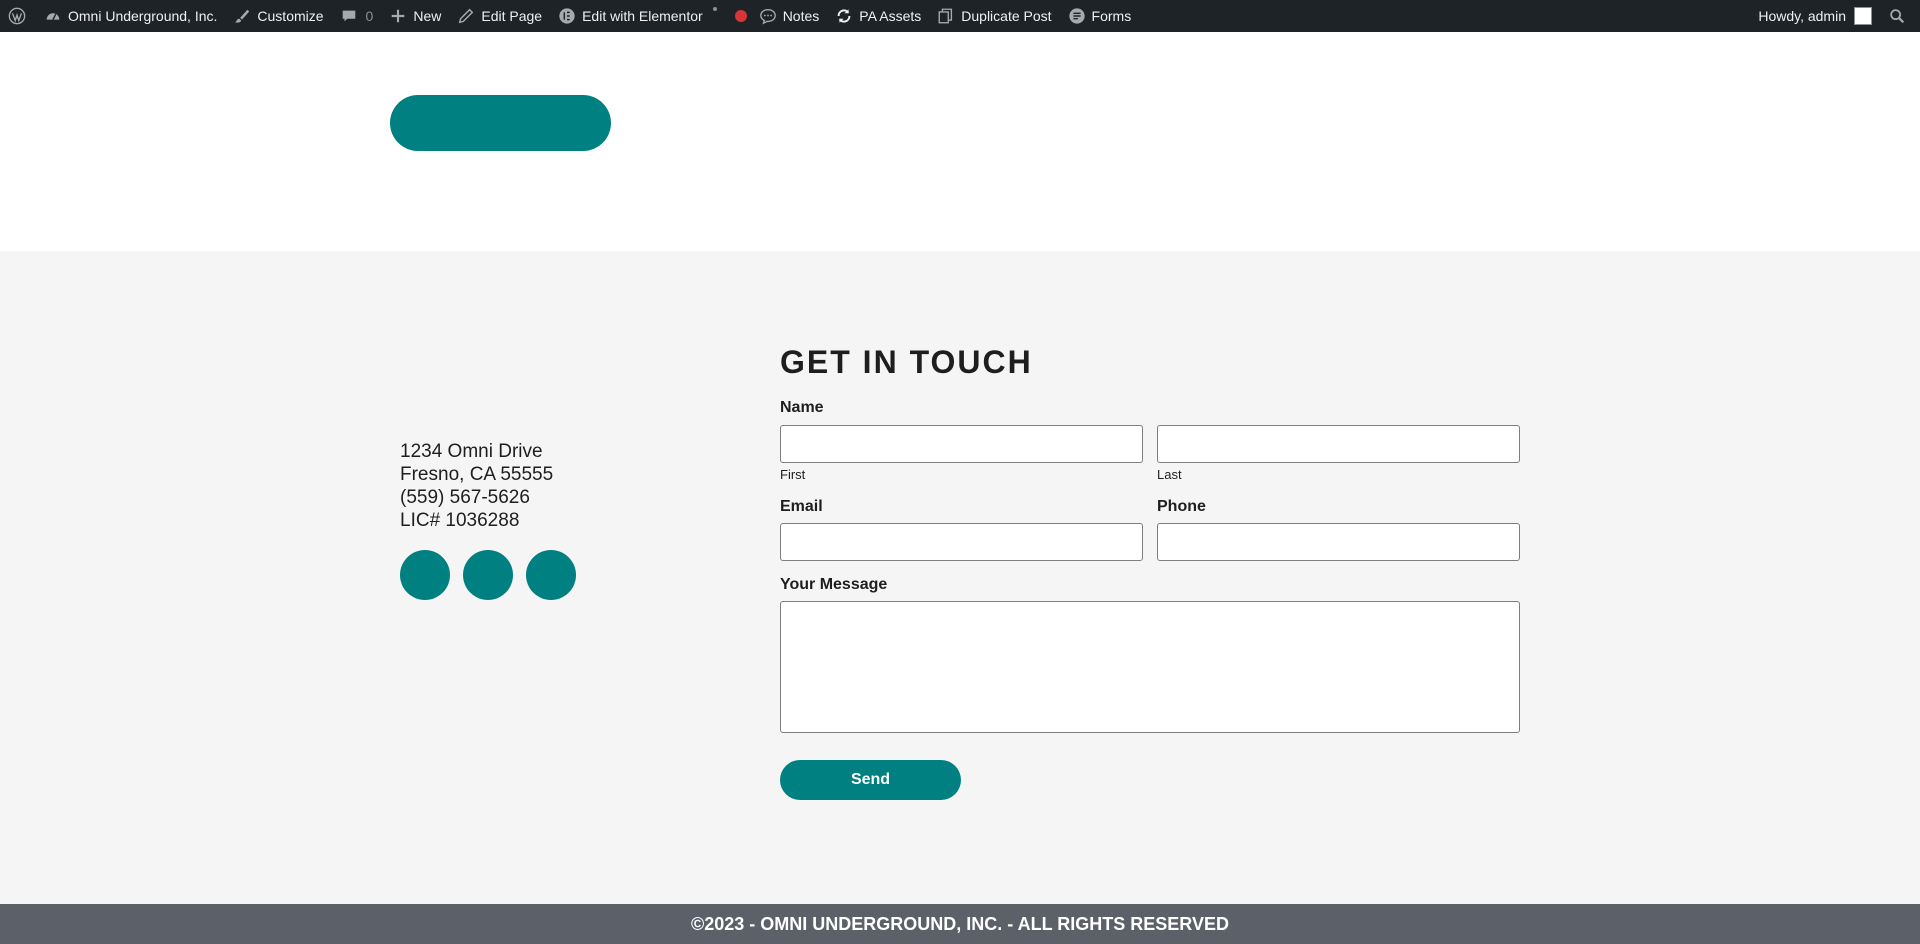  What do you see at coordinates (349, 16) in the screenshot?
I see `comment-icon` at bounding box center [349, 16].